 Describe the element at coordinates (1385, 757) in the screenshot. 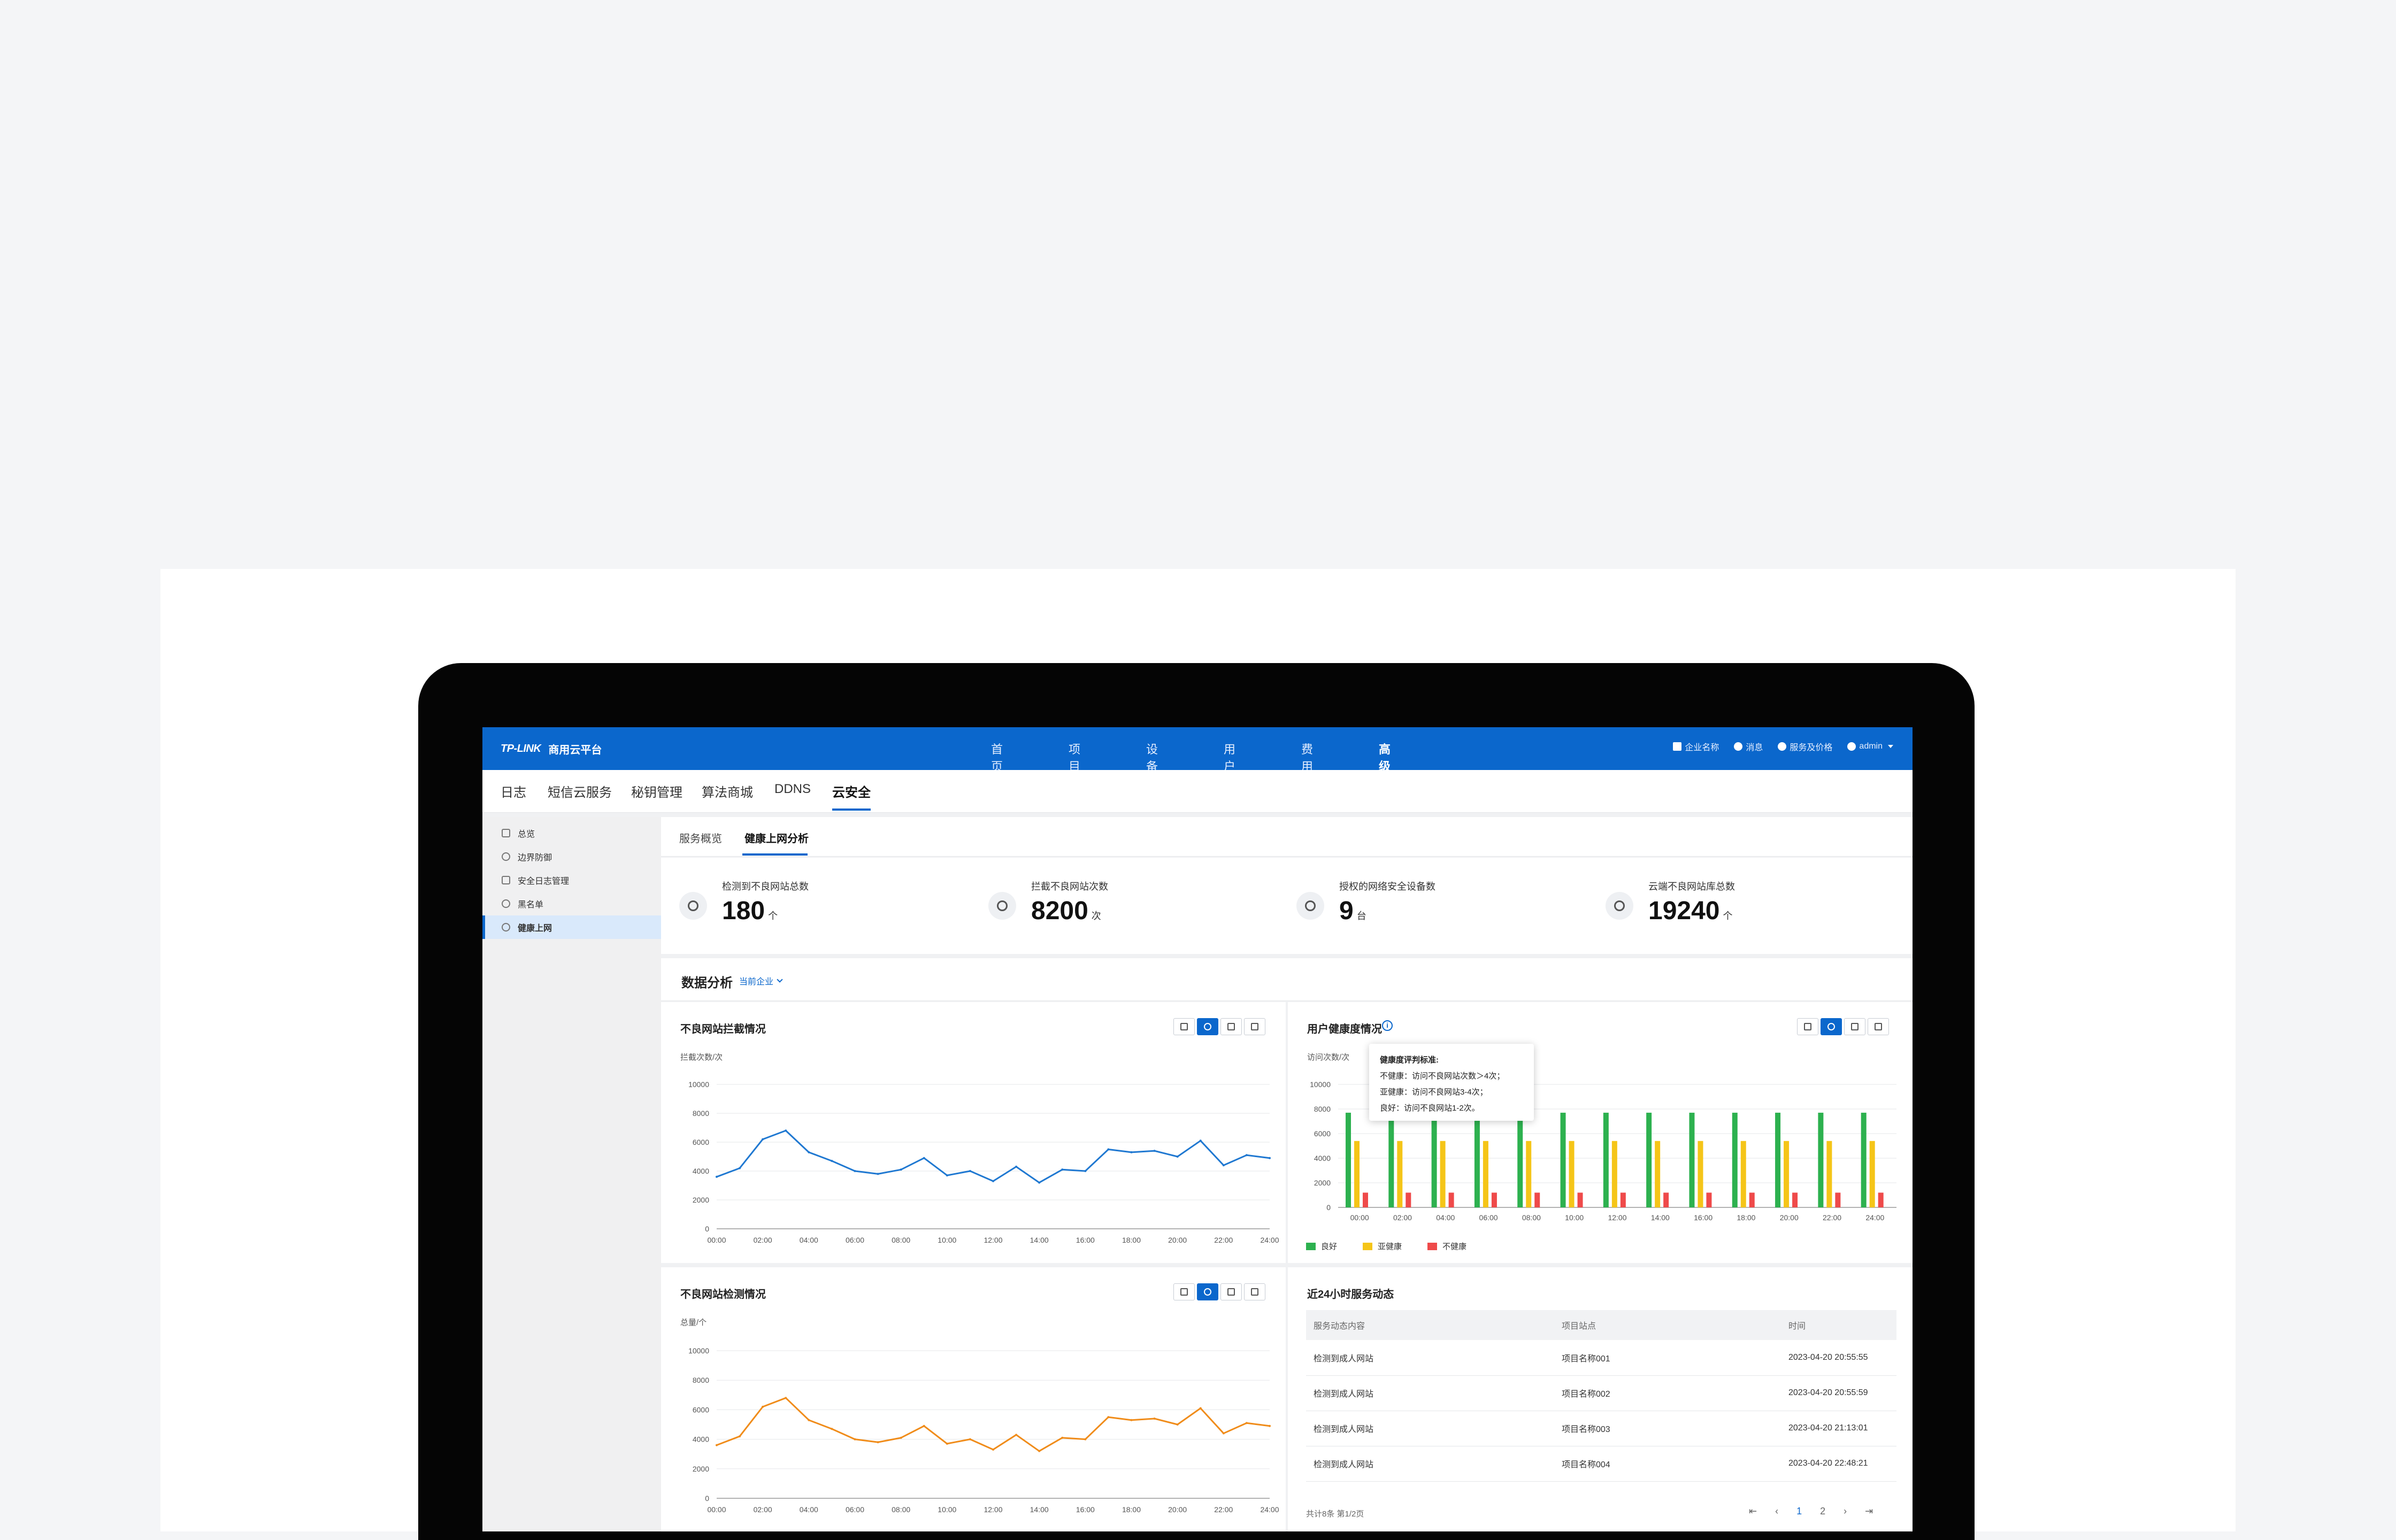

I see `top-nav-advanced: 高级` at that location.